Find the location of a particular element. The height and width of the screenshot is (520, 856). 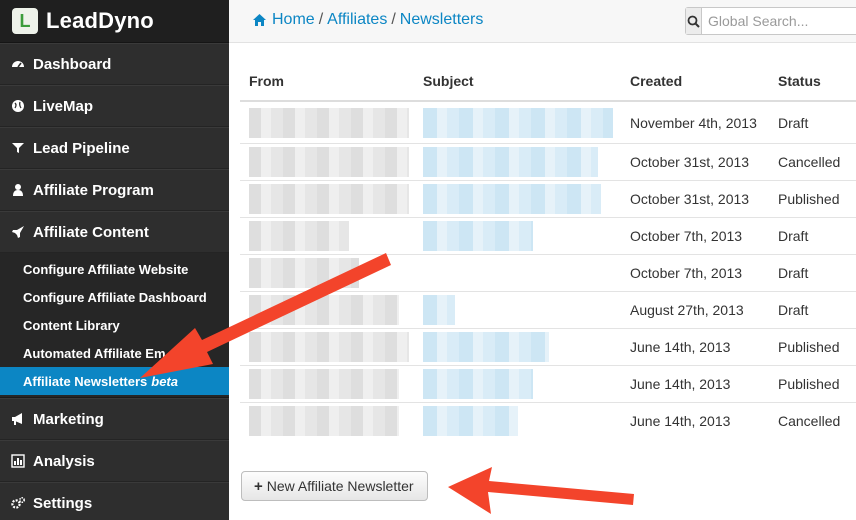

sidebar-item-livemap: LiveMap is located at coordinates (114, 106).